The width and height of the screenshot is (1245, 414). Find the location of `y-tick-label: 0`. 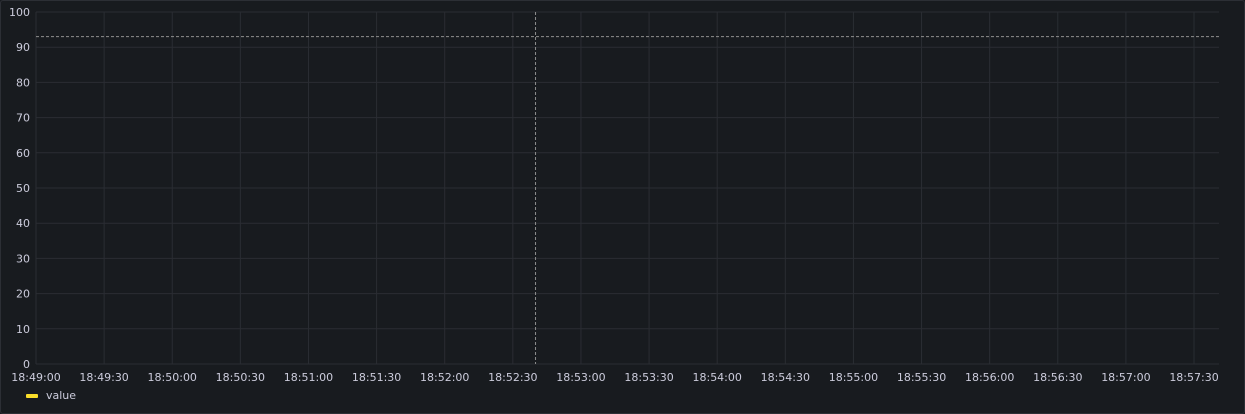

y-tick-label: 0 is located at coordinates (26, 364).